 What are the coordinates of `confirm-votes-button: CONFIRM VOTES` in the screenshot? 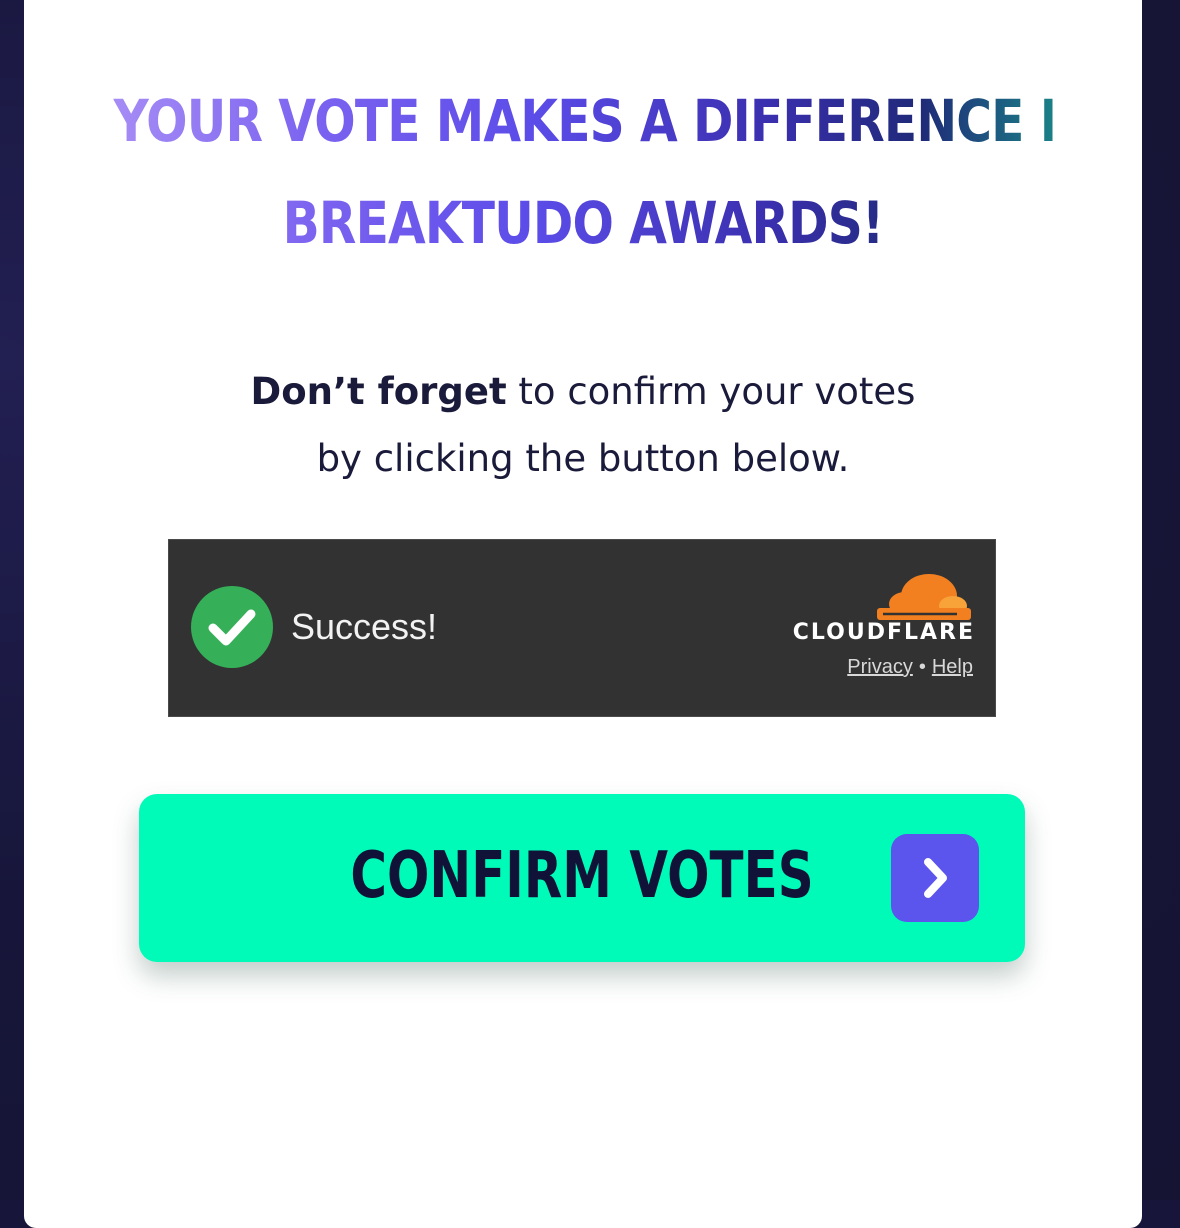 It's located at (582, 878).